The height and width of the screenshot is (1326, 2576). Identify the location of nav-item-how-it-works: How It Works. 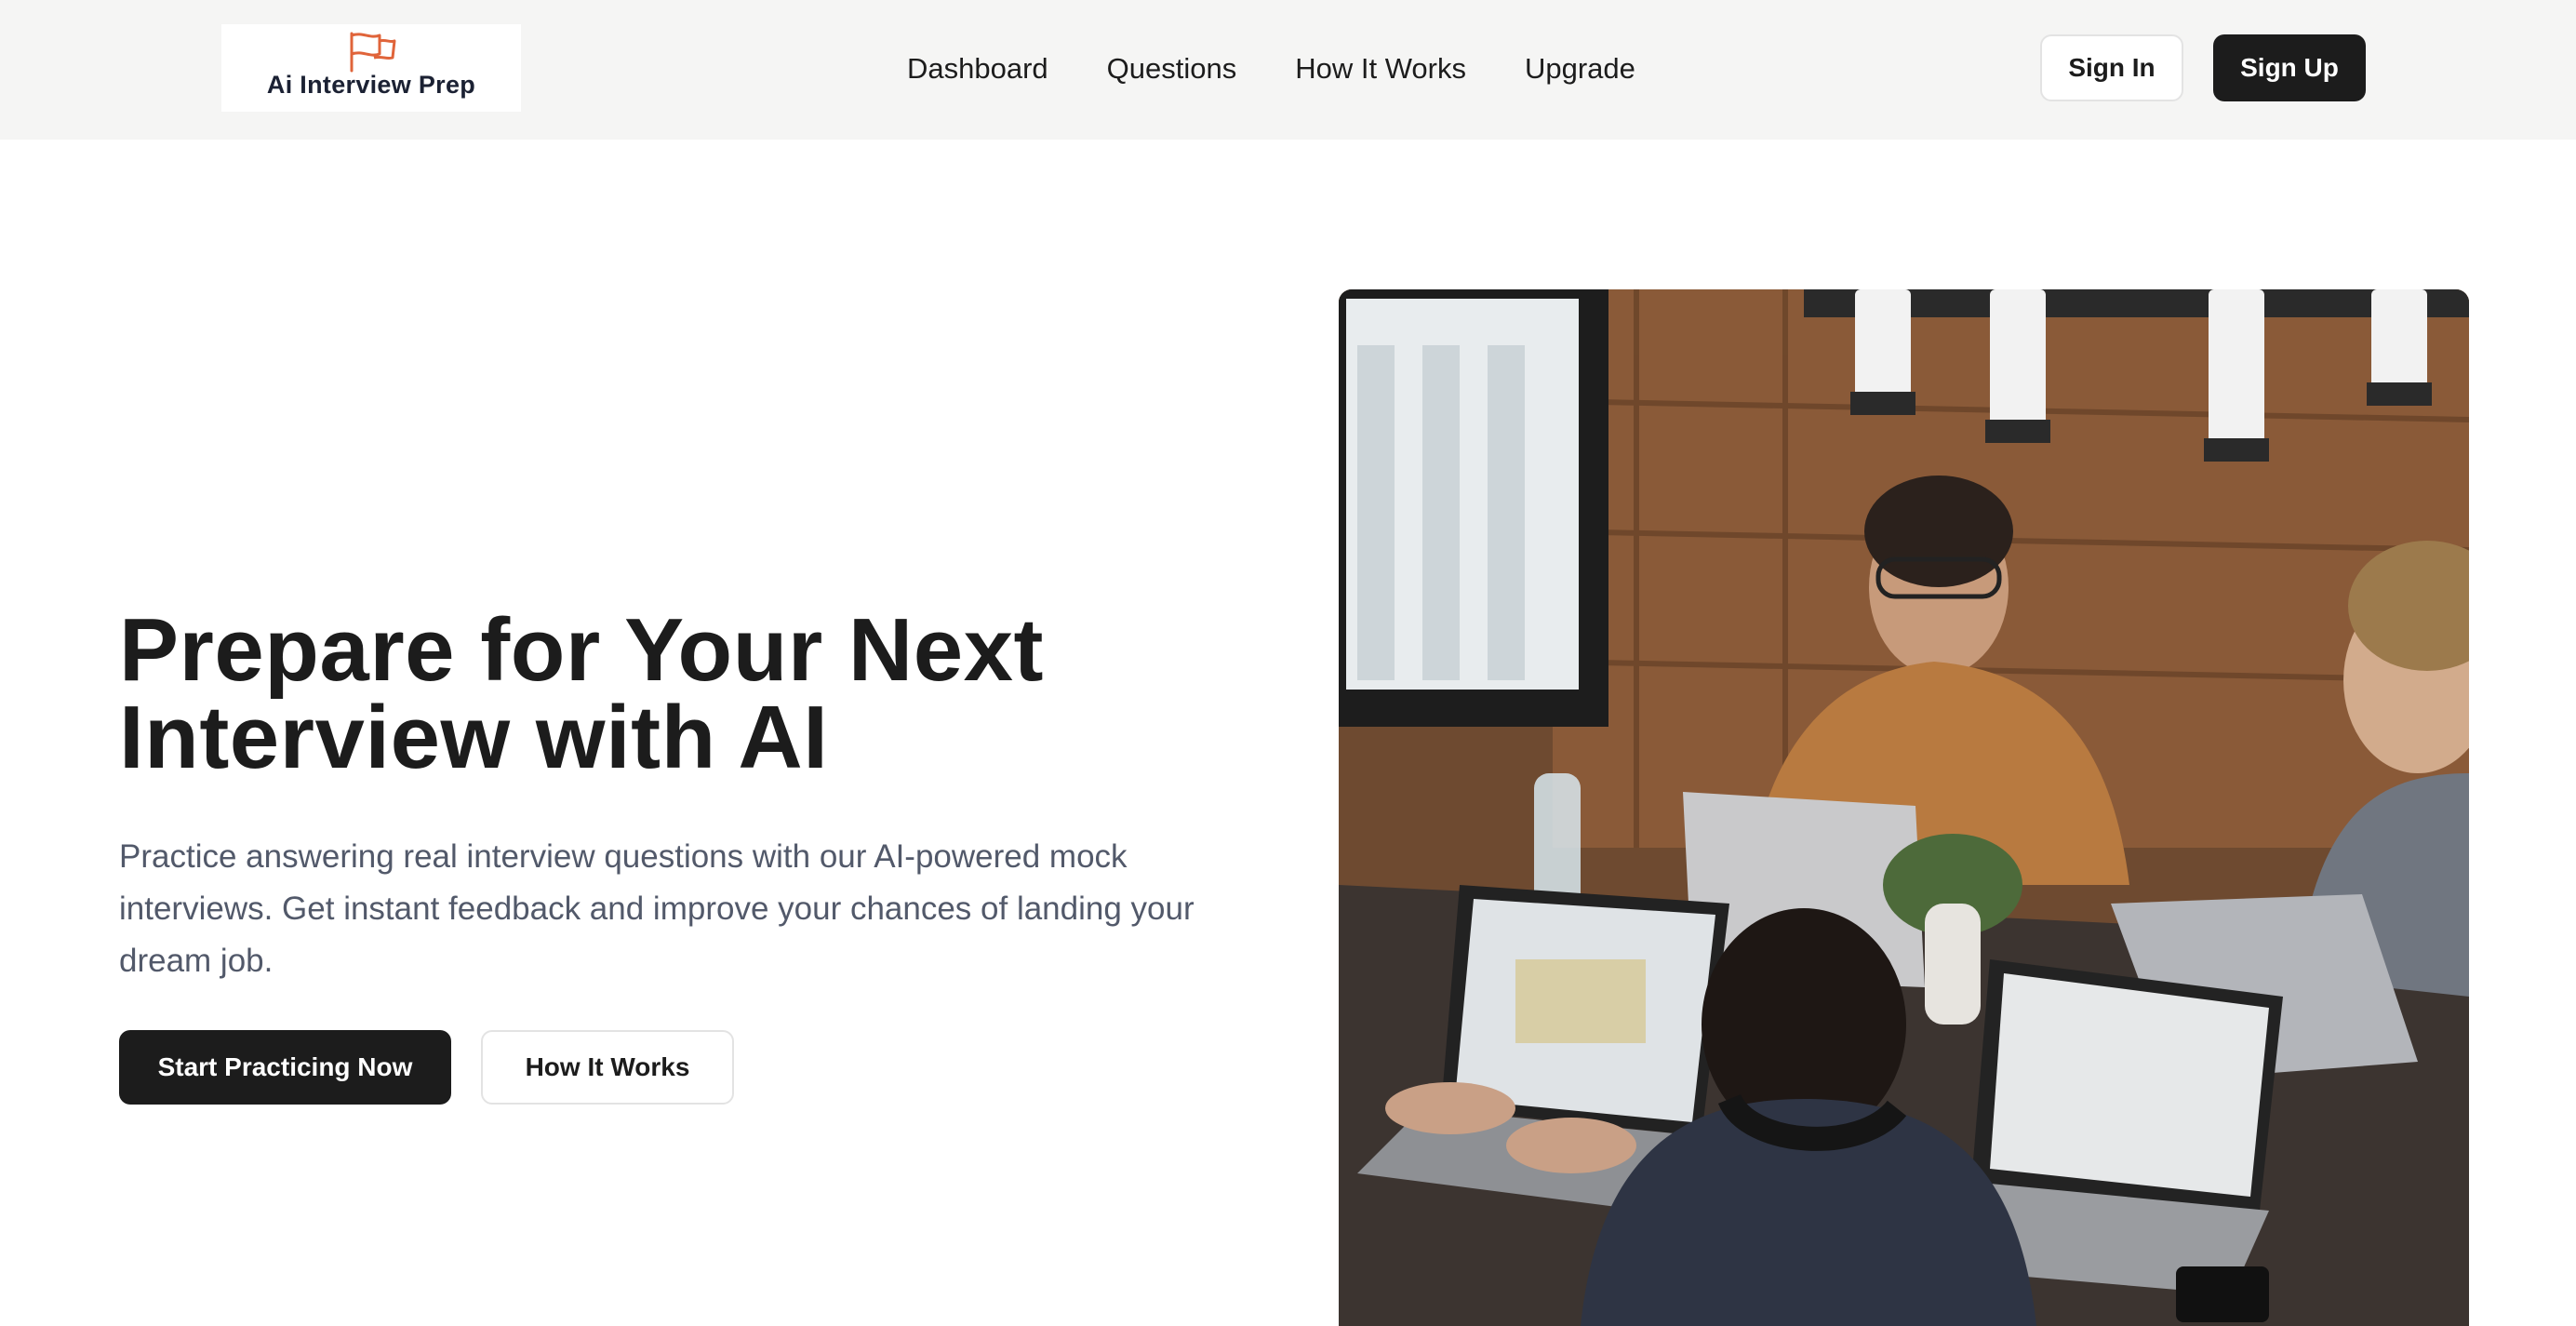
(1380, 69).